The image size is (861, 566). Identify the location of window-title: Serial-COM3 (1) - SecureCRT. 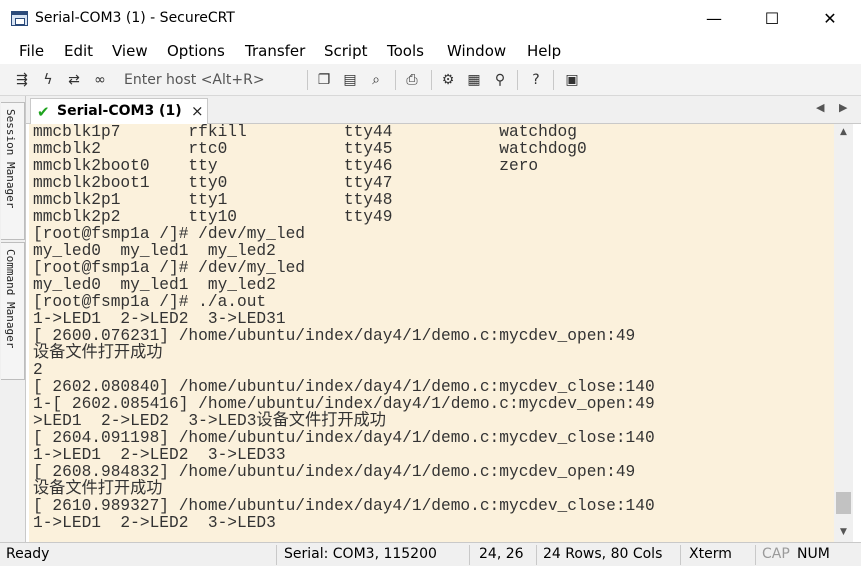
(135, 18).